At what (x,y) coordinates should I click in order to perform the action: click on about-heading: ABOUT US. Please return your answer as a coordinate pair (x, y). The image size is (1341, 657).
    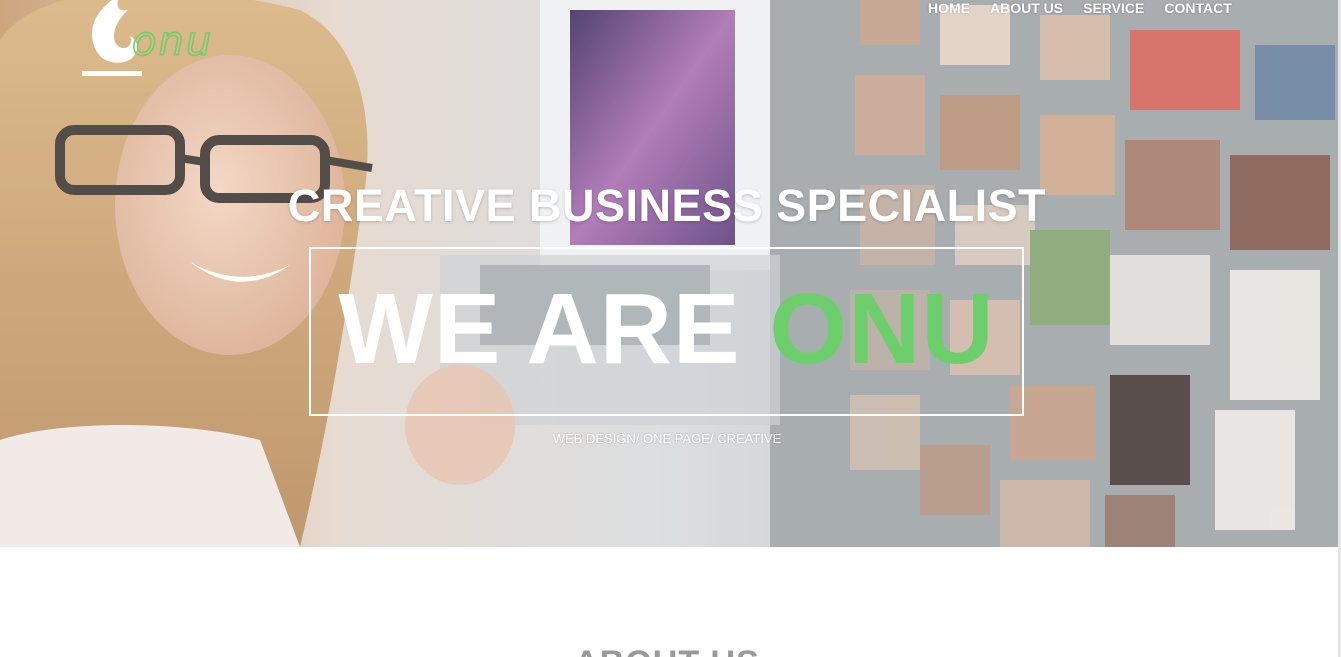
    Looking at the image, I should click on (667, 650).